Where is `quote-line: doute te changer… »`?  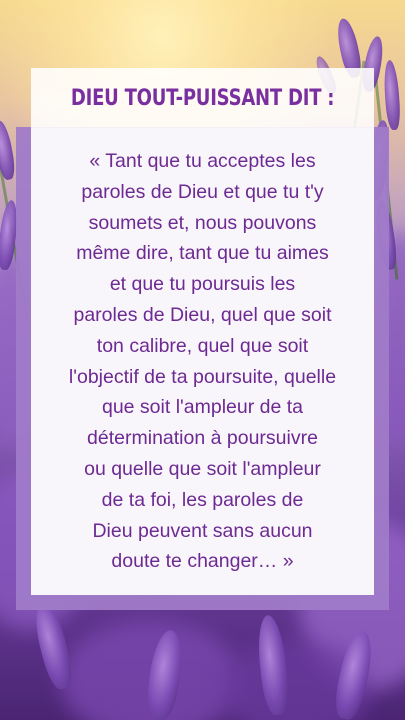
quote-line: doute te changer… » is located at coordinates (202, 561).